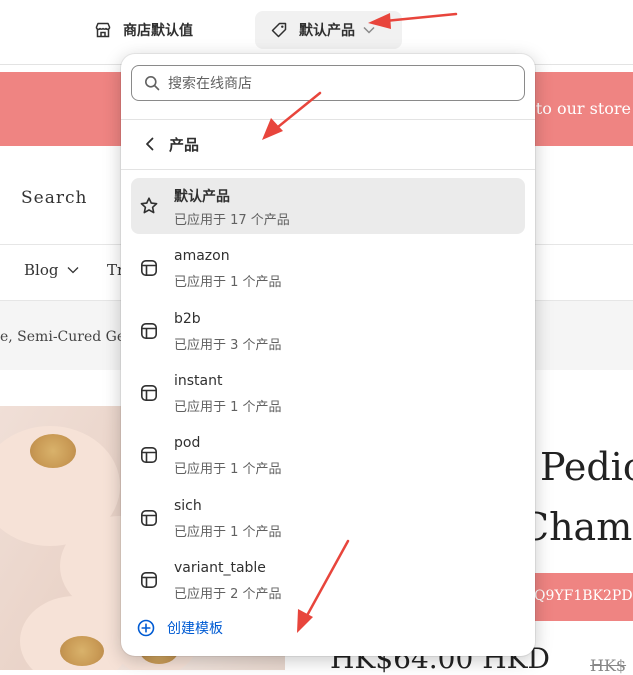 Image resolution: width=633 pixels, height=675 pixels. Describe the element at coordinates (328, 455) in the screenshot. I see `template-item-pod: pod 已应用于 1 个产品` at that location.